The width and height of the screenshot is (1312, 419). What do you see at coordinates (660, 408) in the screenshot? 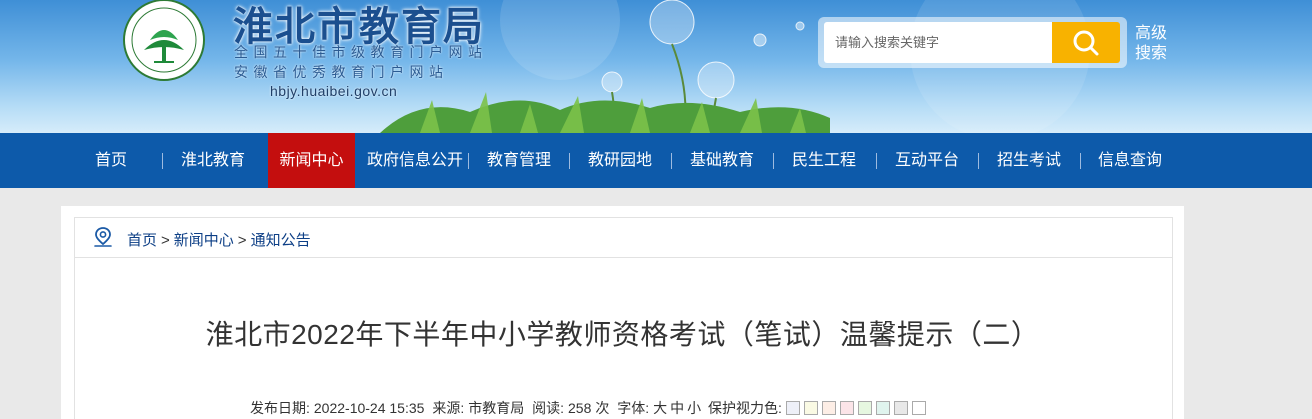
I see `font-size-large-button: 大` at bounding box center [660, 408].